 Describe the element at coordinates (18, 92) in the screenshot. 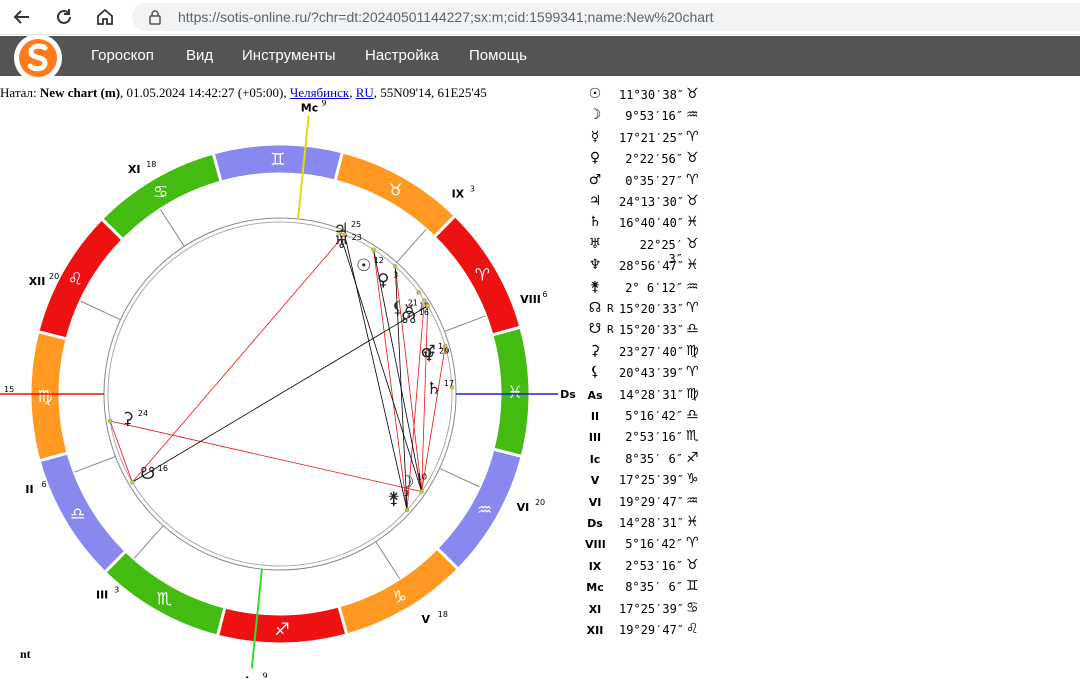

I see `natal-prefix: Натал:` at that location.